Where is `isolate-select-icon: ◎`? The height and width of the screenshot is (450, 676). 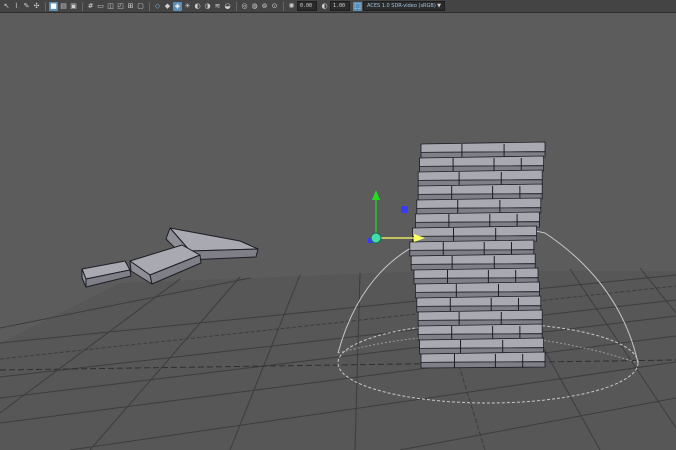
isolate-select-icon: ◎ is located at coordinates (244, 6).